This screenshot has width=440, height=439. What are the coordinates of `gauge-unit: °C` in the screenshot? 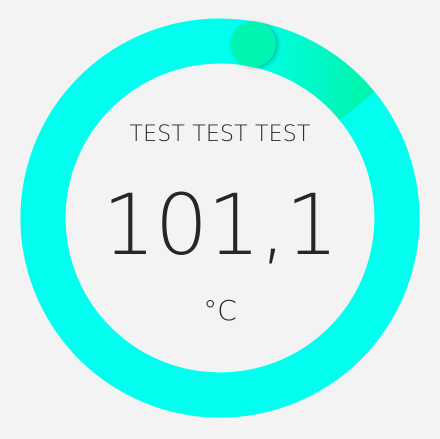 It's located at (220, 310).